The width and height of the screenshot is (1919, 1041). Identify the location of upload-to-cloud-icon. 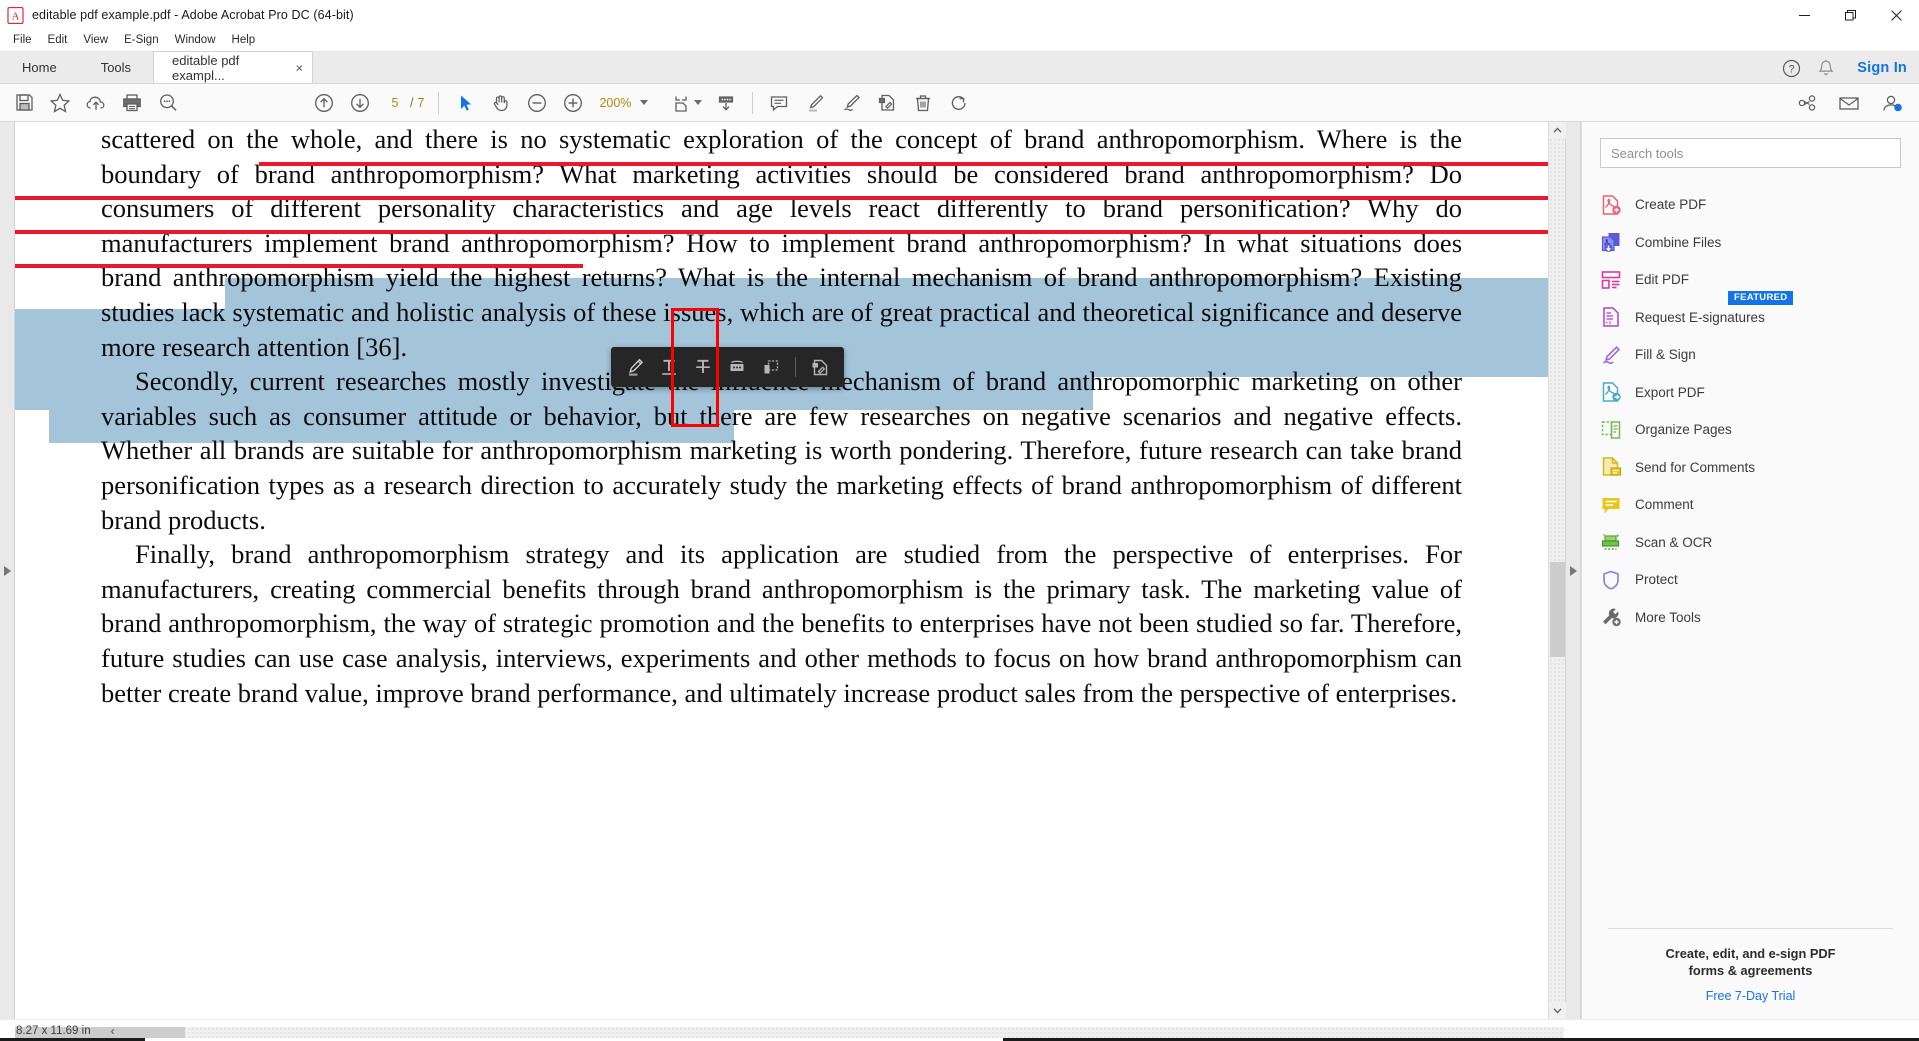
(96, 103).